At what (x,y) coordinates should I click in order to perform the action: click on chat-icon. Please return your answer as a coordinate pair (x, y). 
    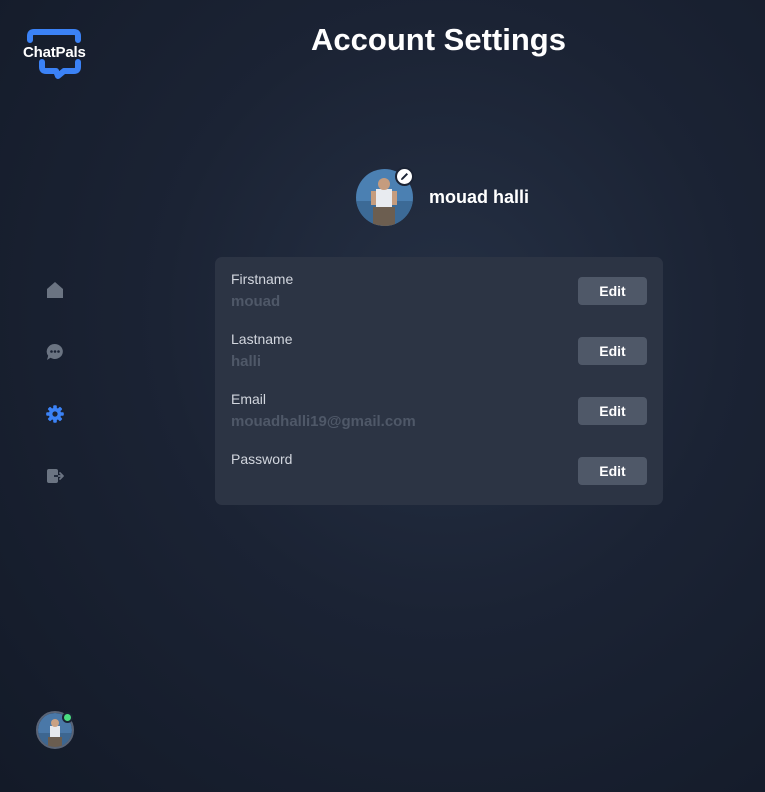
    Looking at the image, I should click on (54, 351).